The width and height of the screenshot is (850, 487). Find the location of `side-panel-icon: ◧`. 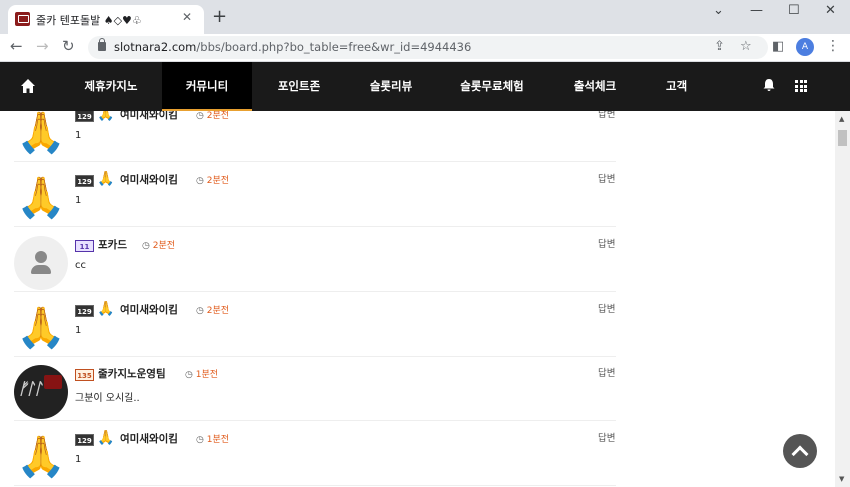

side-panel-icon: ◧ is located at coordinates (778, 46).